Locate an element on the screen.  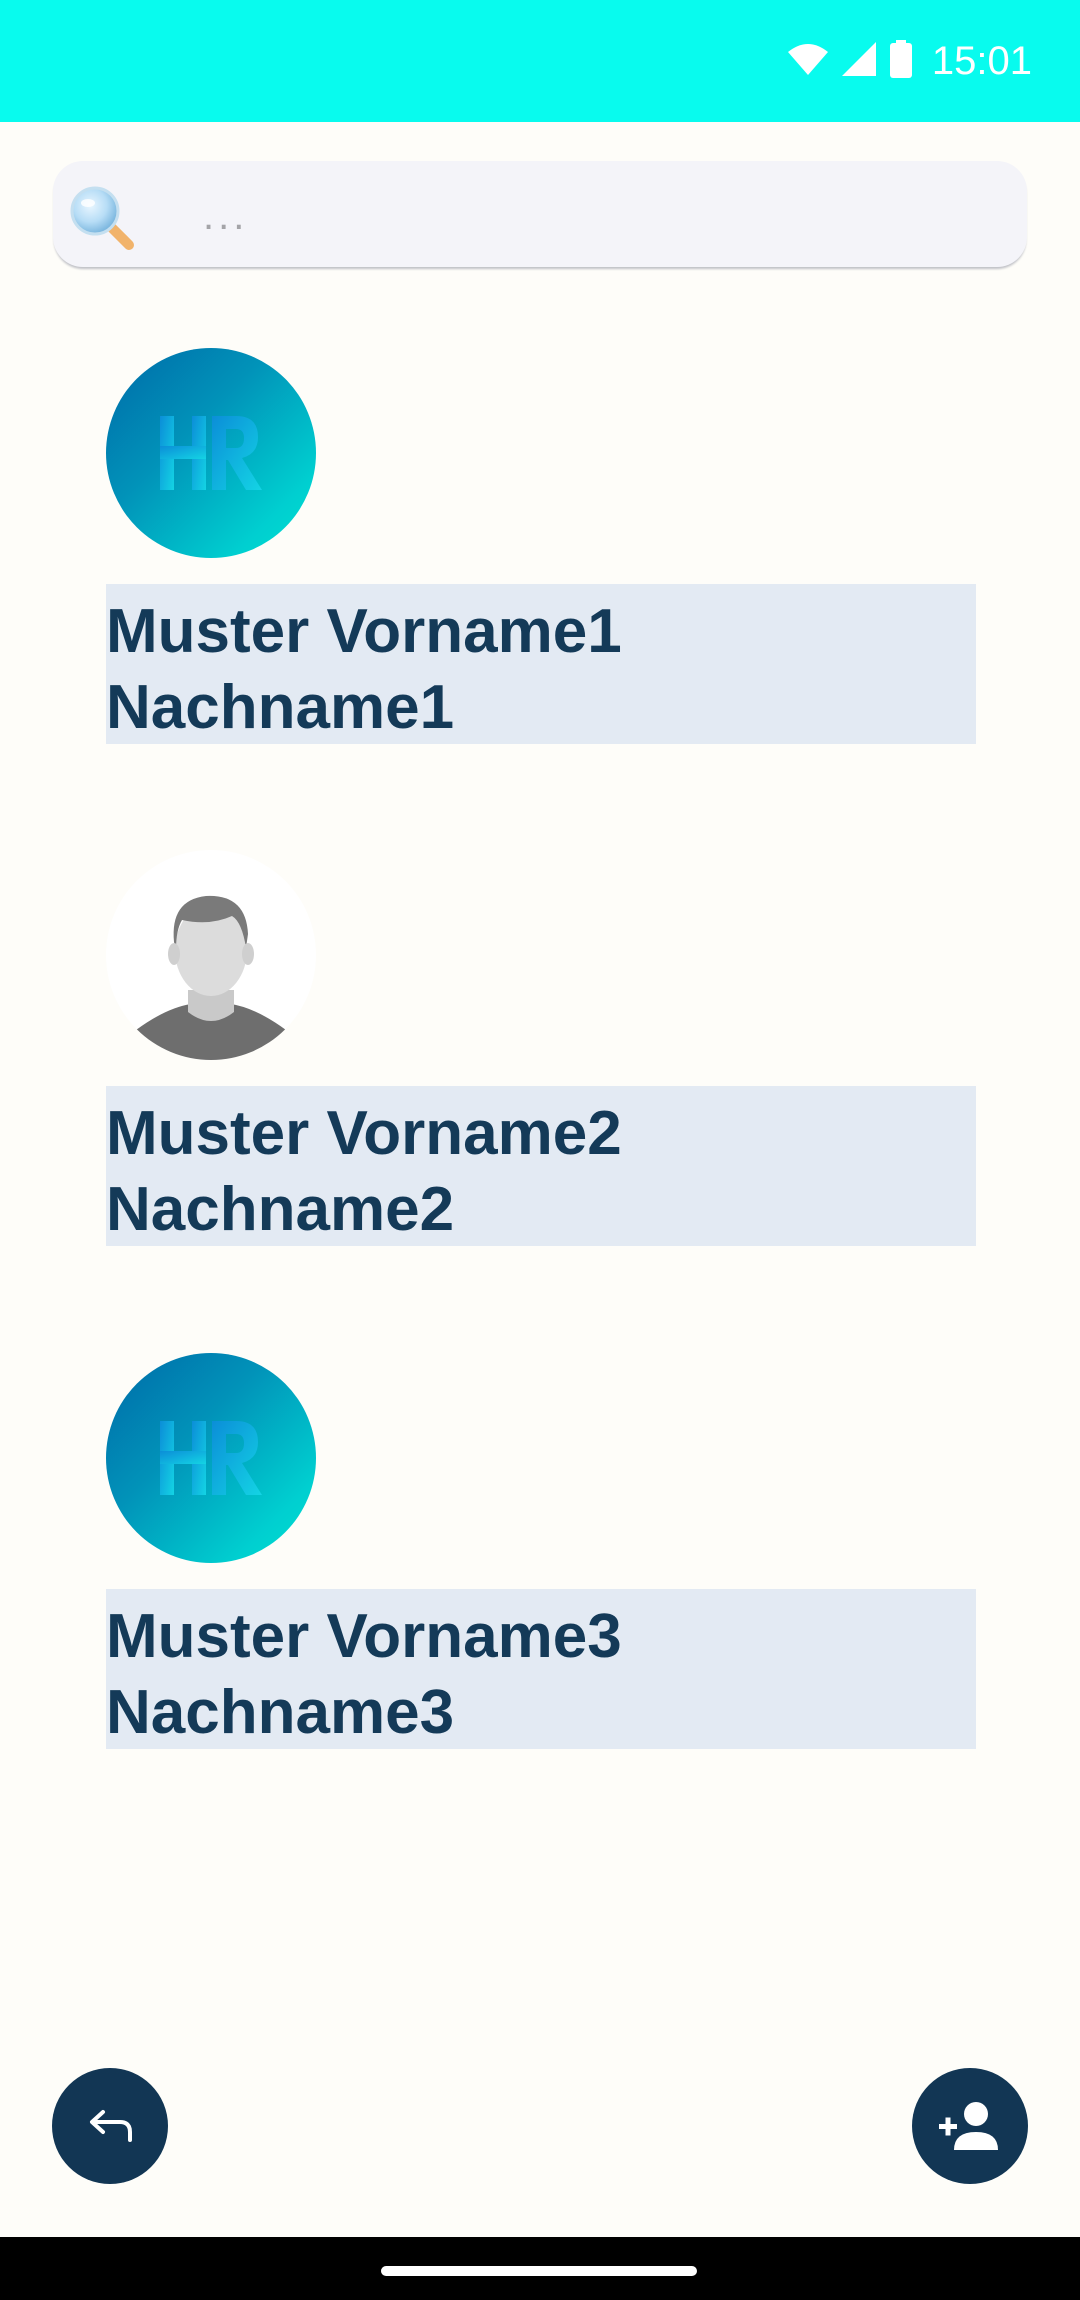
home-gesture-handle is located at coordinates (539, 2271).